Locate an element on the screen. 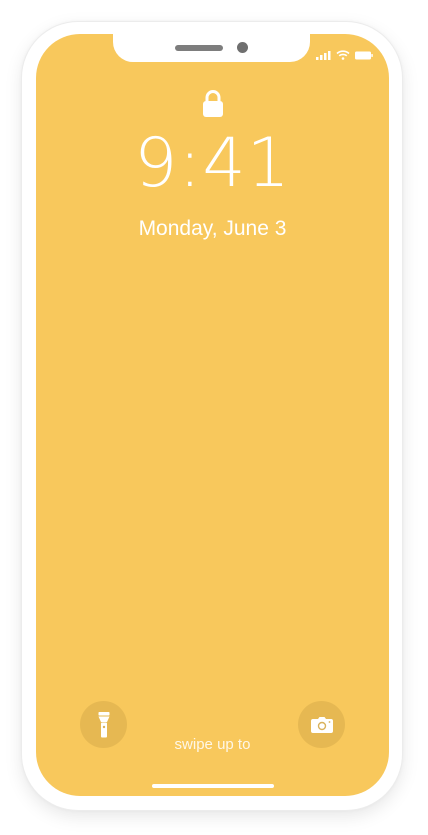 This screenshot has width=428, height=835. home-indicator is located at coordinates (213, 786).